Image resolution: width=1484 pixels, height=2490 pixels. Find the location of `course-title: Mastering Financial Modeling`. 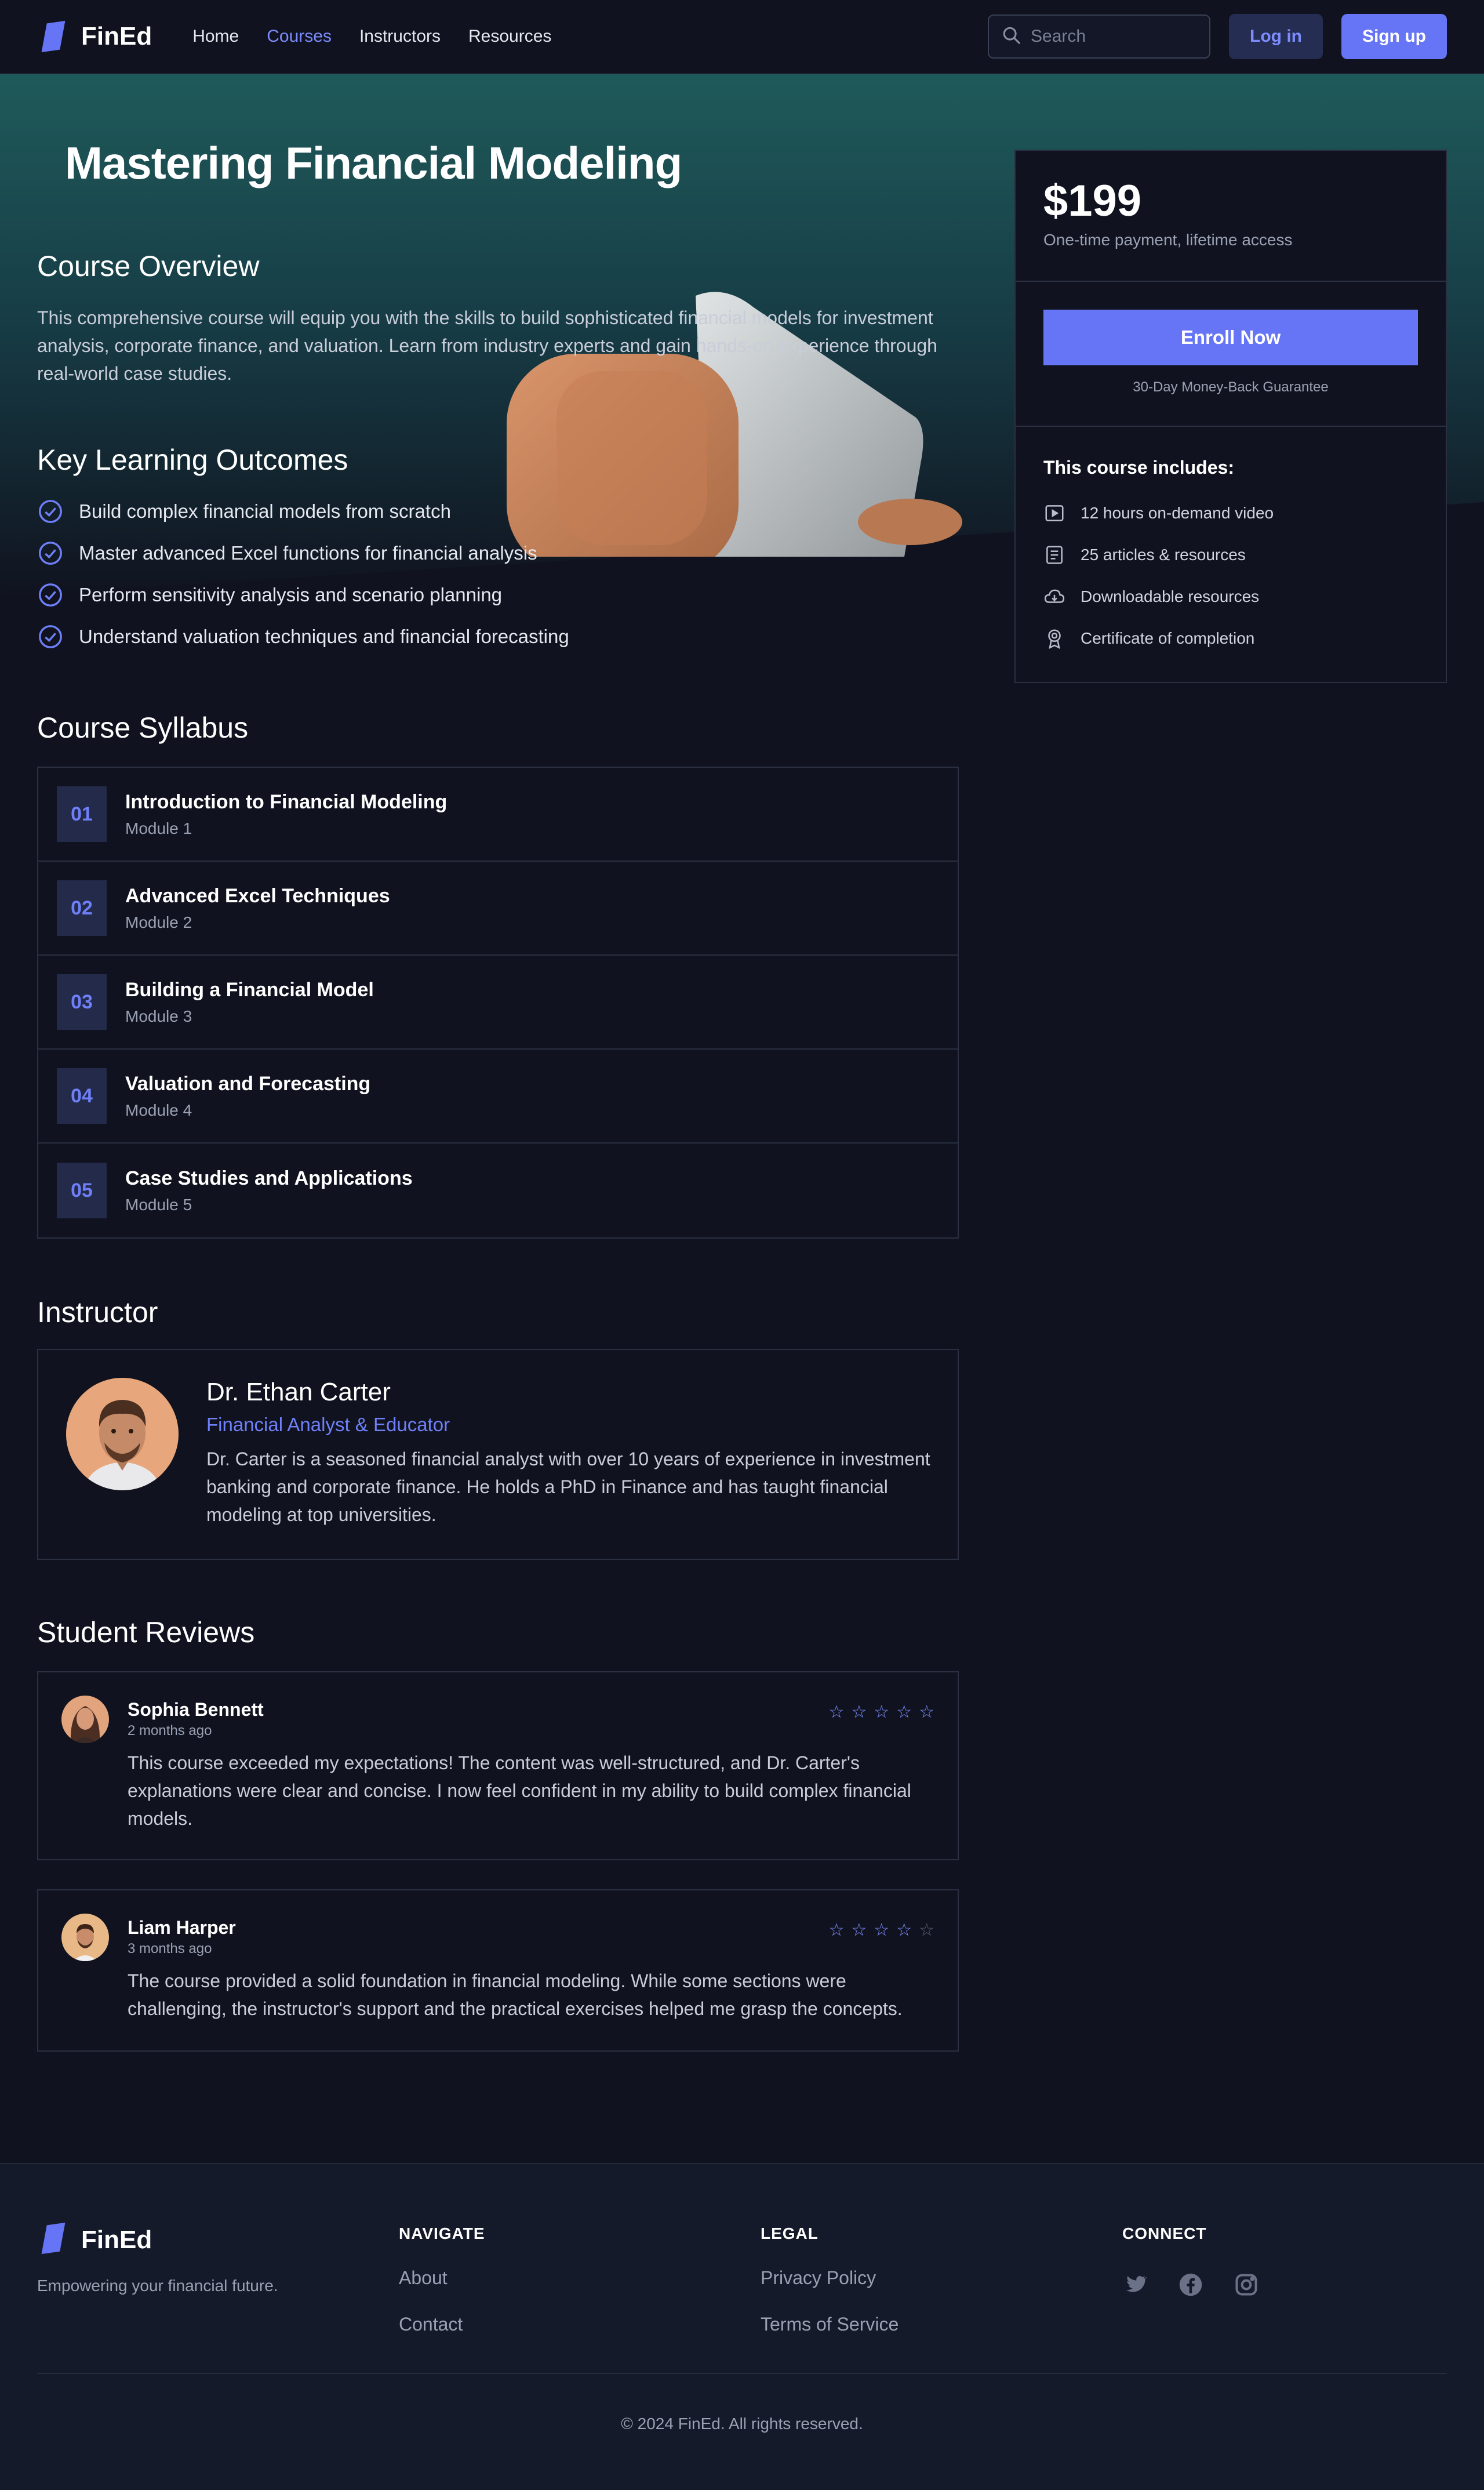

course-title: Mastering Financial Modeling is located at coordinates (374, 162).